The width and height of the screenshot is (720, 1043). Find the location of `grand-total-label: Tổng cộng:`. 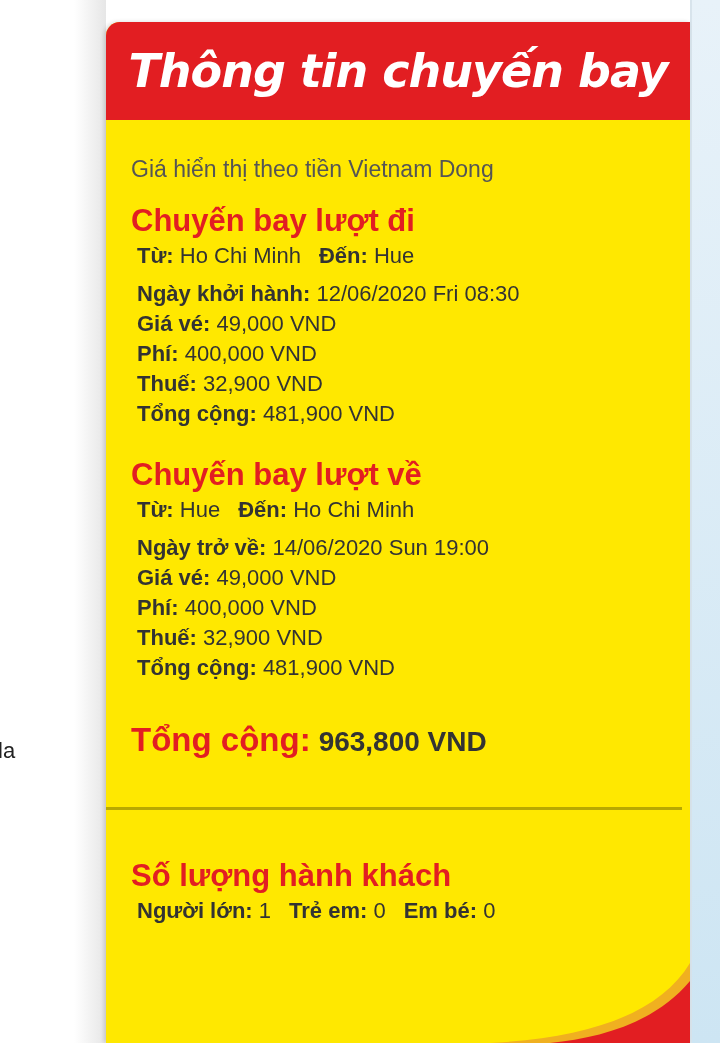

grand-total-label: Tổng cộng: is located at coordinates (221, 740).